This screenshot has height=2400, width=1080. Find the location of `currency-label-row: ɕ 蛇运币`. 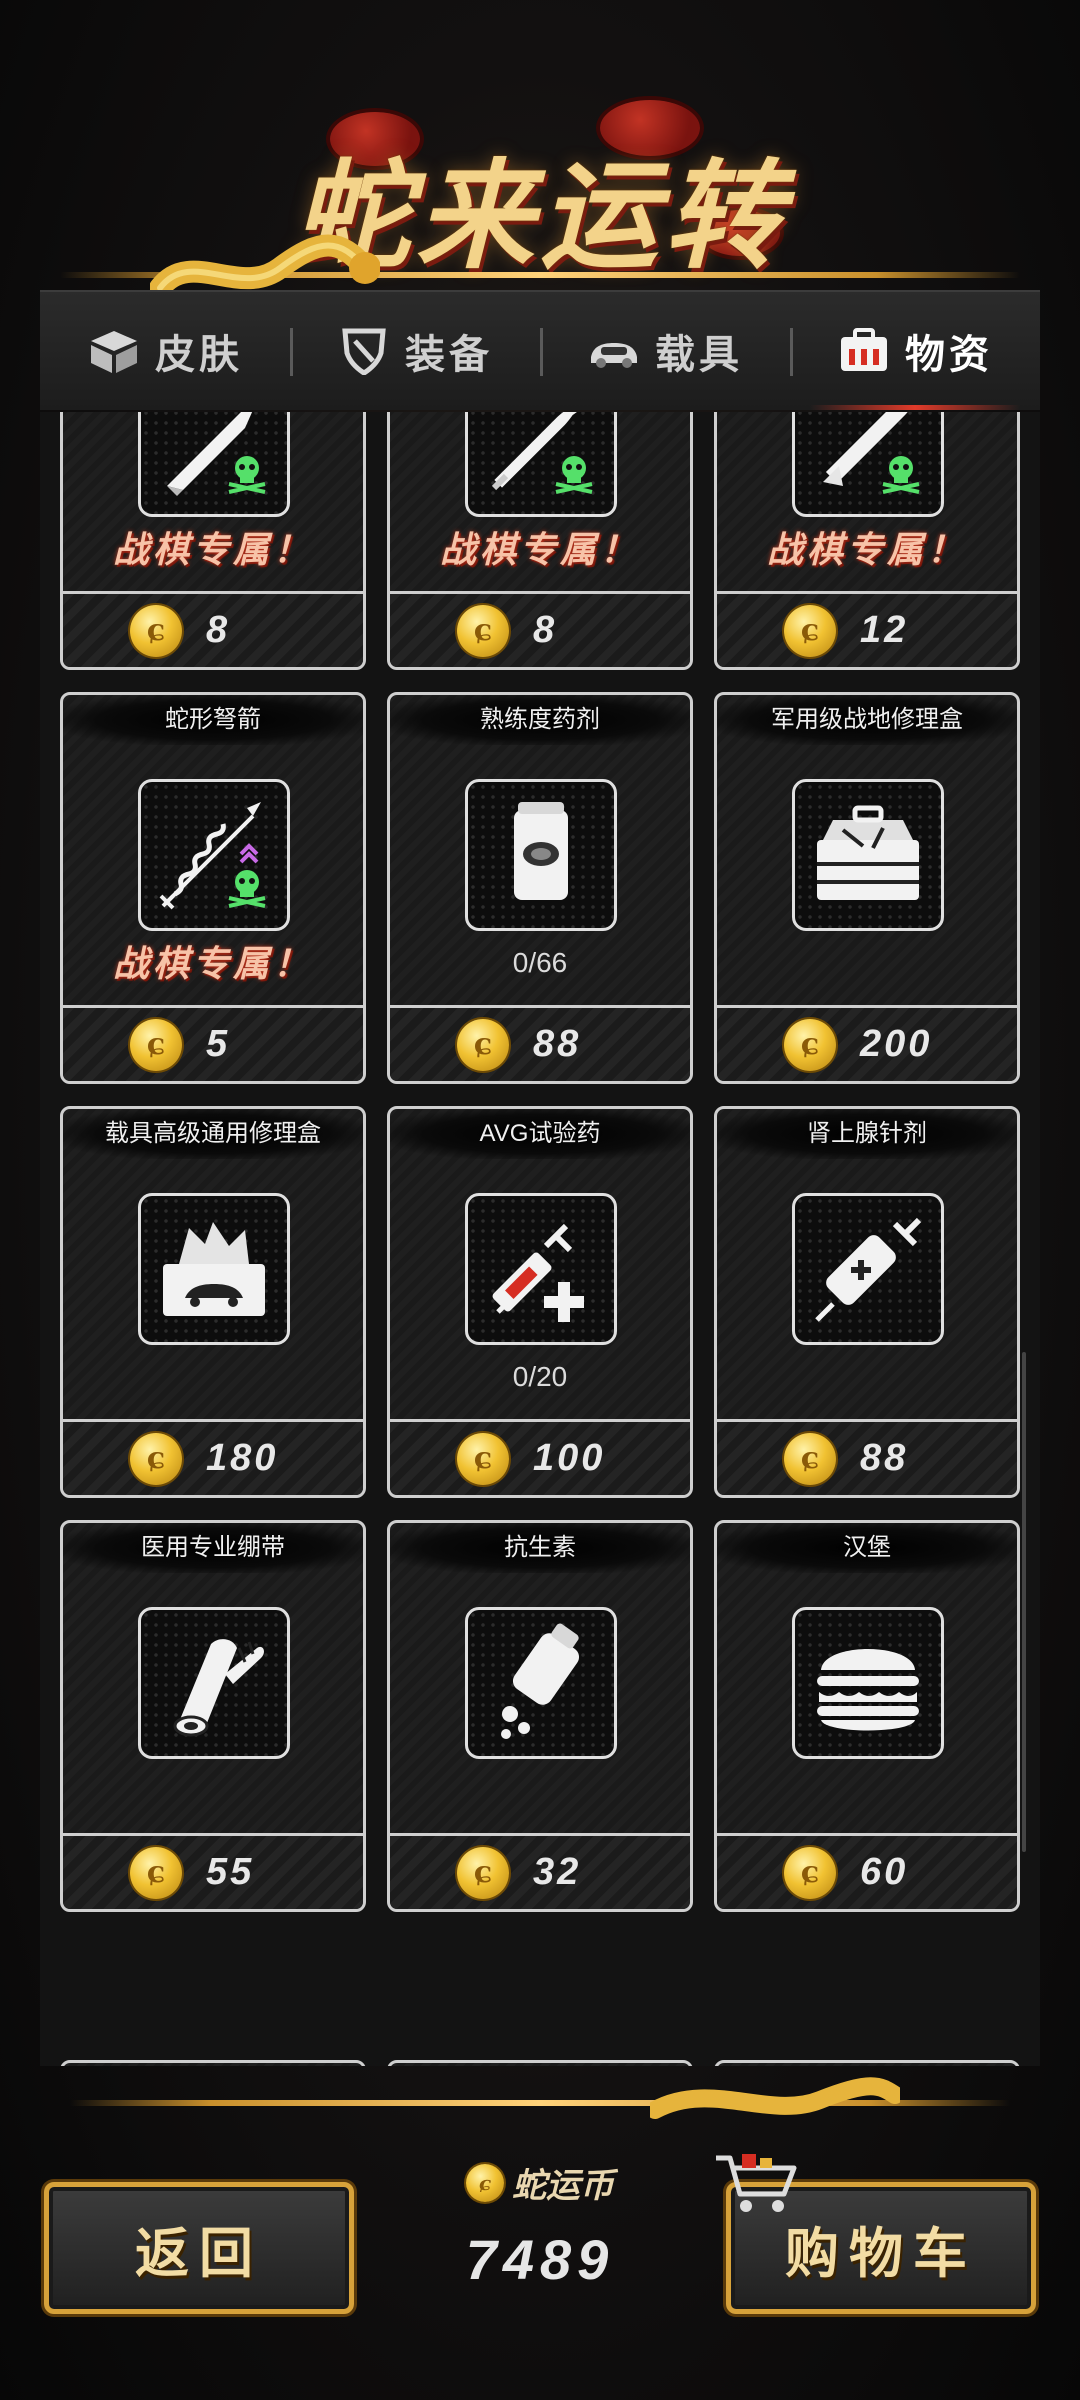

currency-label-row: ɕ 蛇运币 is located at coordinates (540, 2182).